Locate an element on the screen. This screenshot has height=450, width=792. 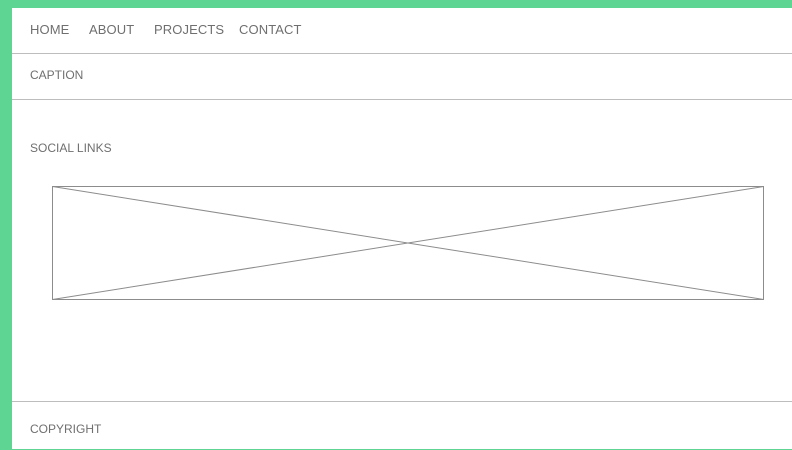
nav-item-home: HOME is located at coordinates (49, 29).